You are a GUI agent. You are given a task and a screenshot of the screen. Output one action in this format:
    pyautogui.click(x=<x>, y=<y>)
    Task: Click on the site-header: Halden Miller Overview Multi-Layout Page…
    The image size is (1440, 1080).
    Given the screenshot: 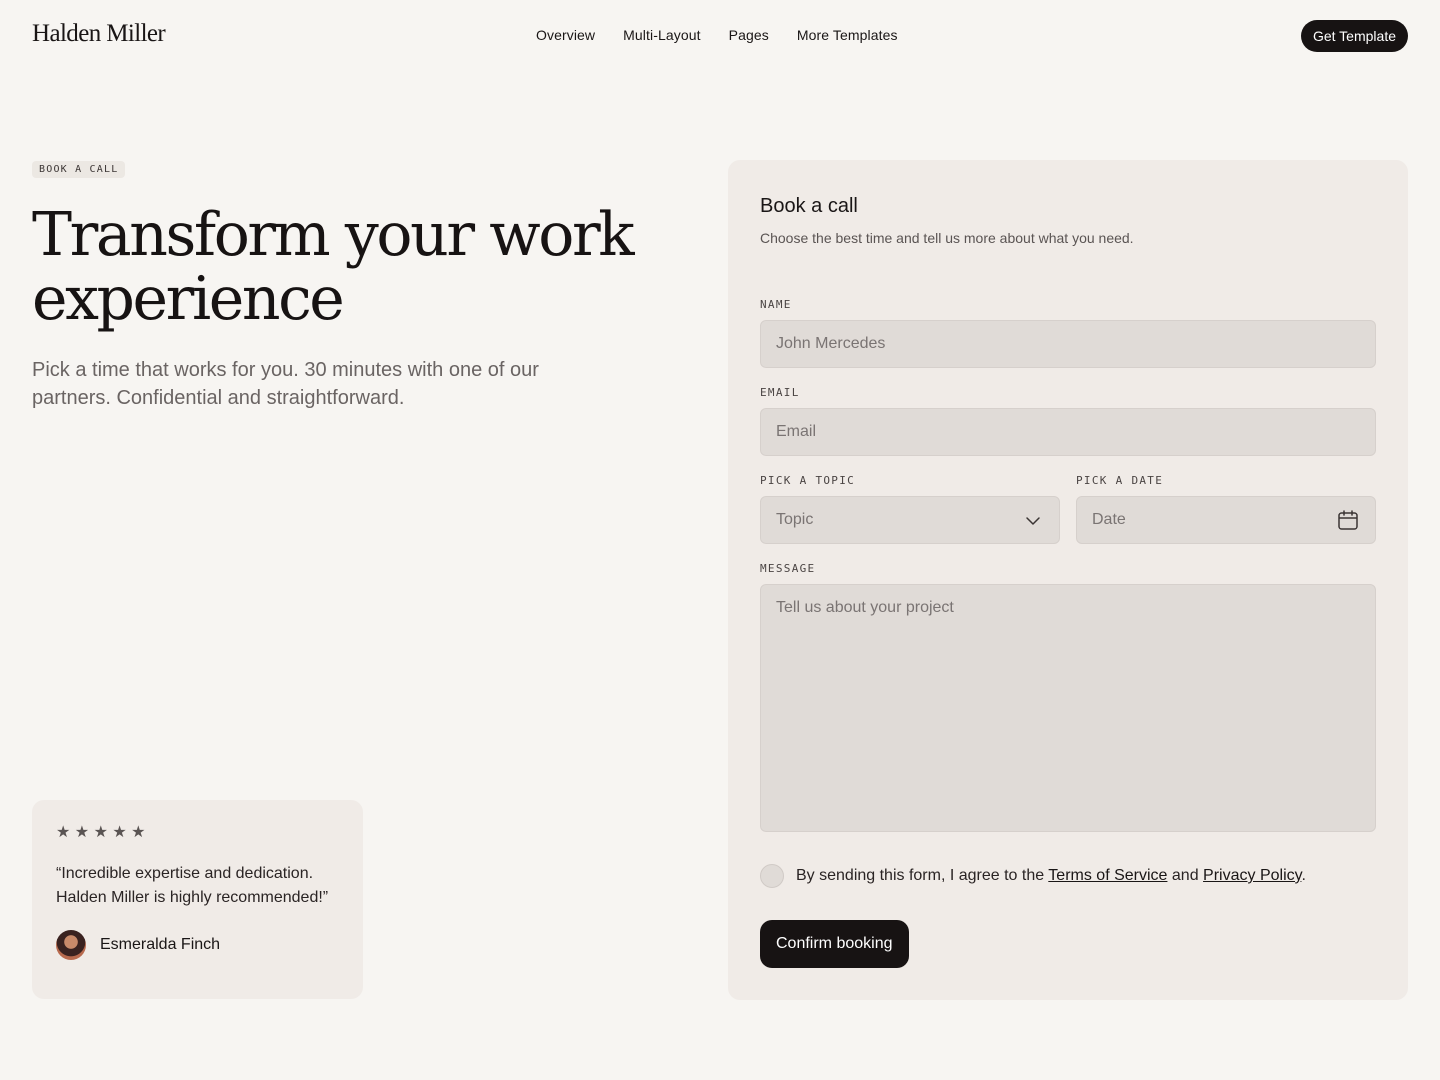 What is the action you would take?
    pyautogui.click(x=720, y=36)
    